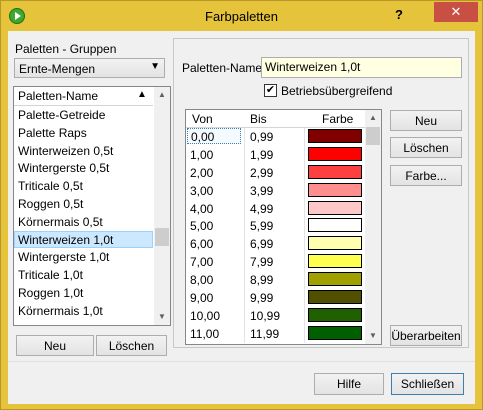 This screenshot has height=410, width=483. I want to click on list-item: Wintergerste 0,5t, so click(83, 168).